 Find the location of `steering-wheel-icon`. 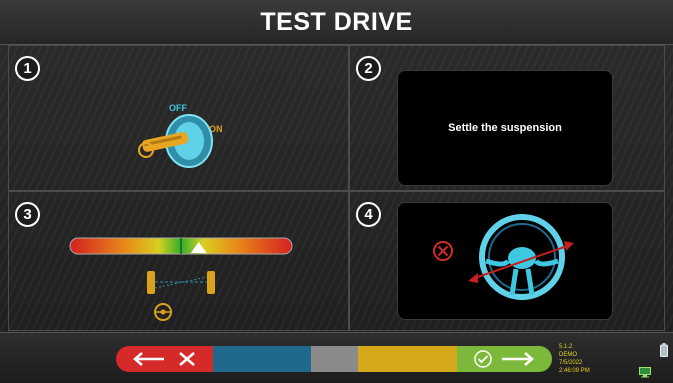

steering-wheel-icon is located at coordinates (521, 257).